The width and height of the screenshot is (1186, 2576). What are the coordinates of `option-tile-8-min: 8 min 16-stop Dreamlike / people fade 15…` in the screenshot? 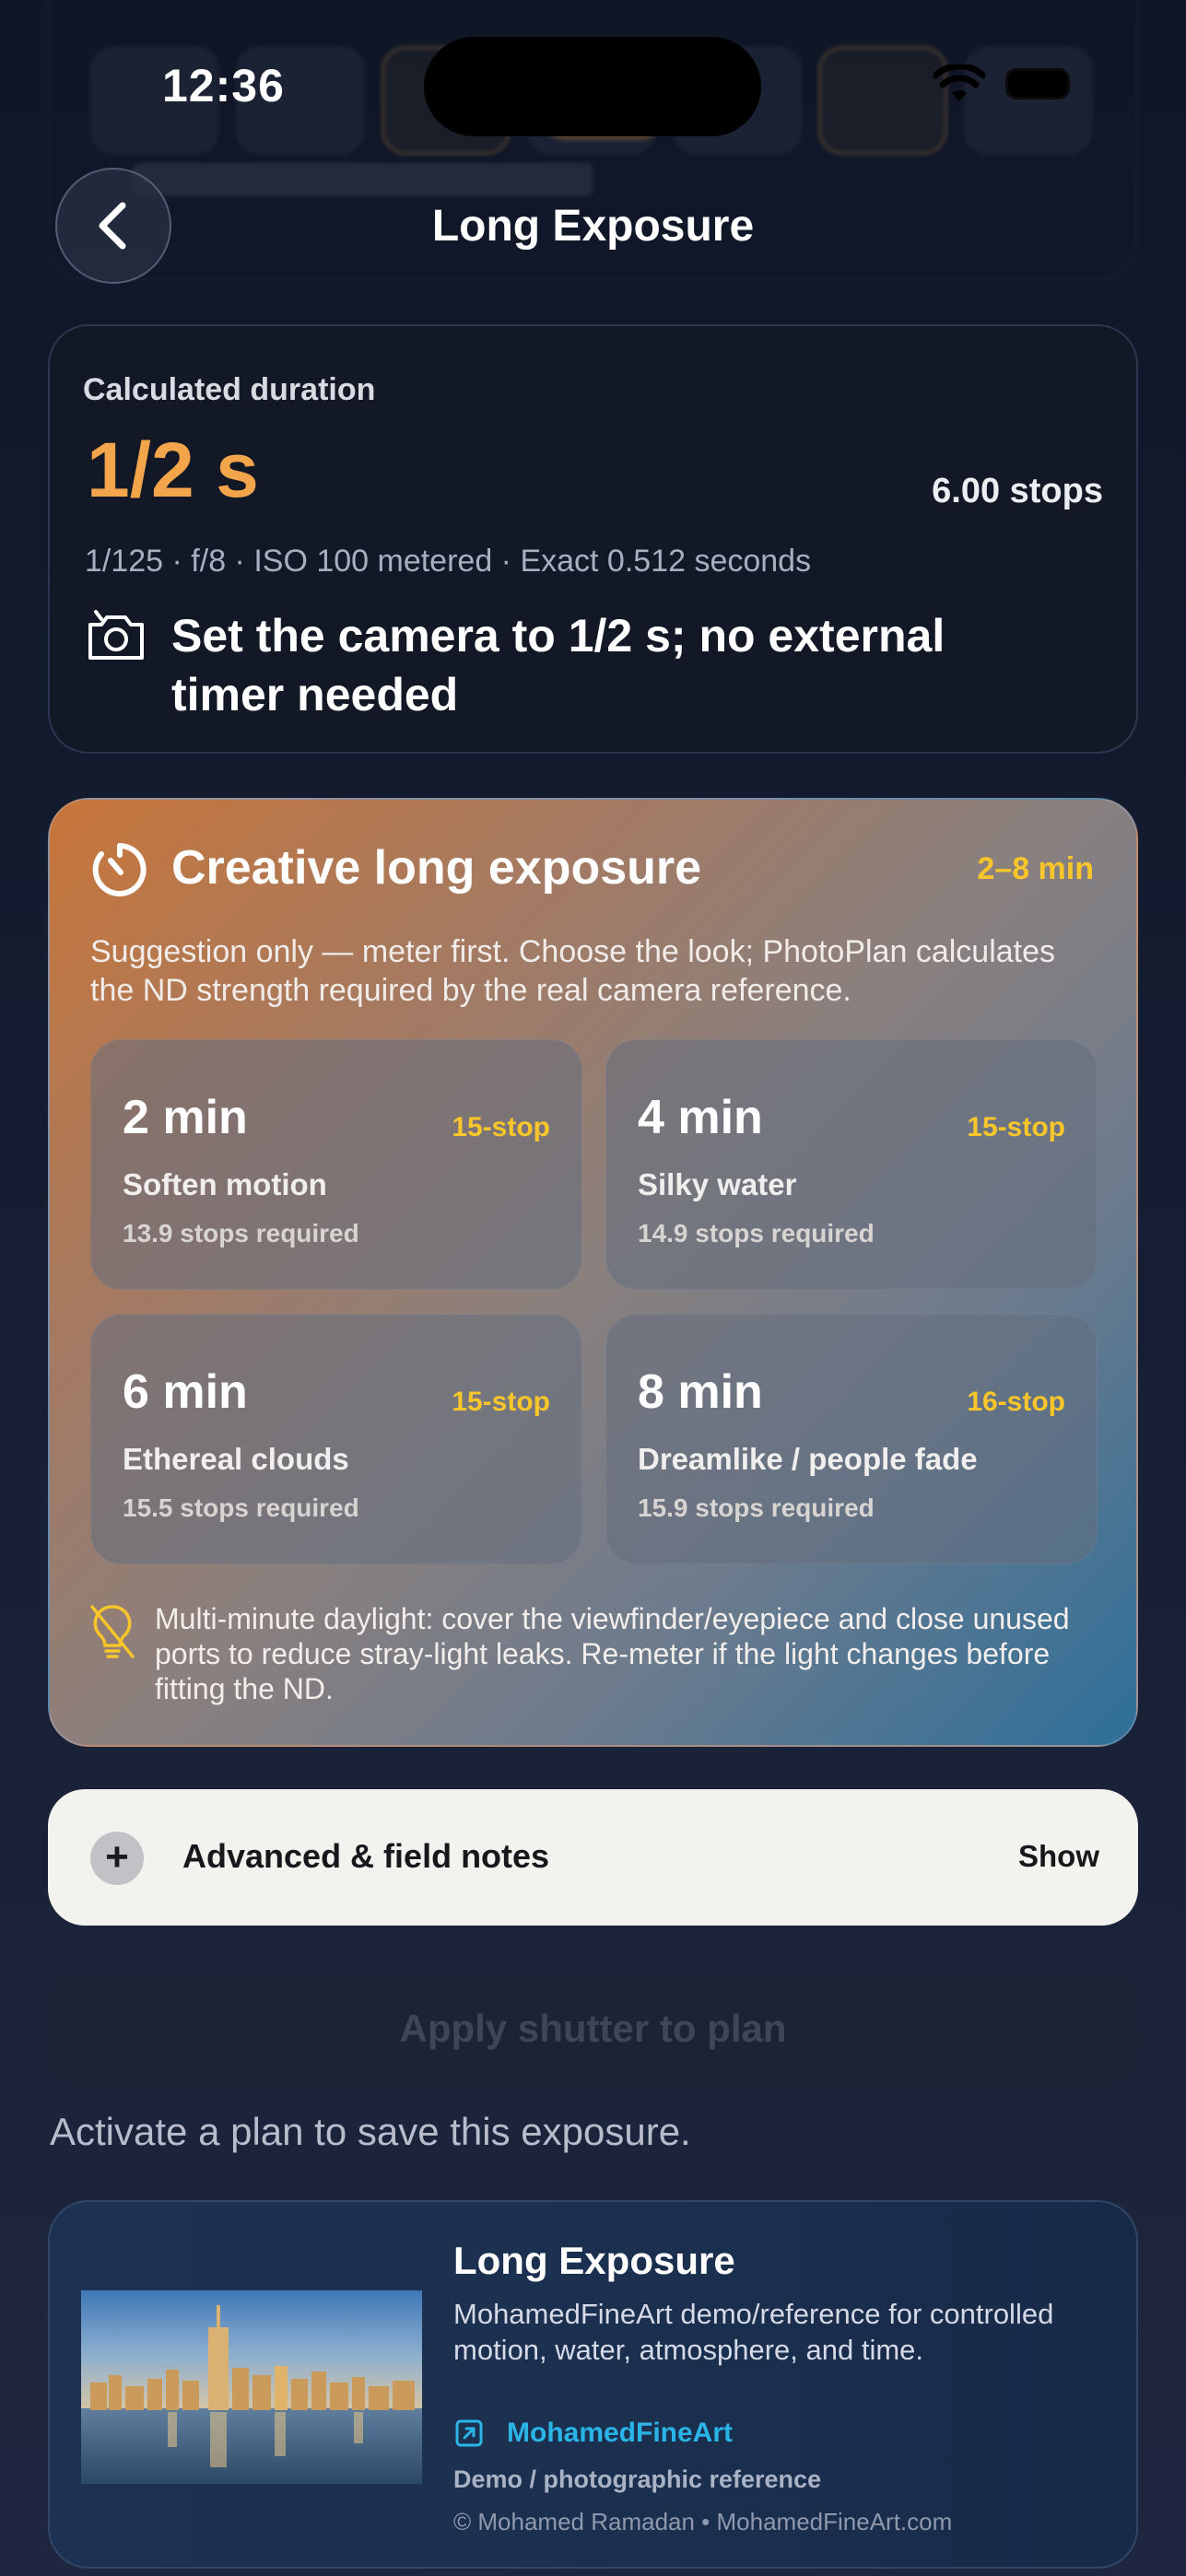 It's located at (851, 1439).